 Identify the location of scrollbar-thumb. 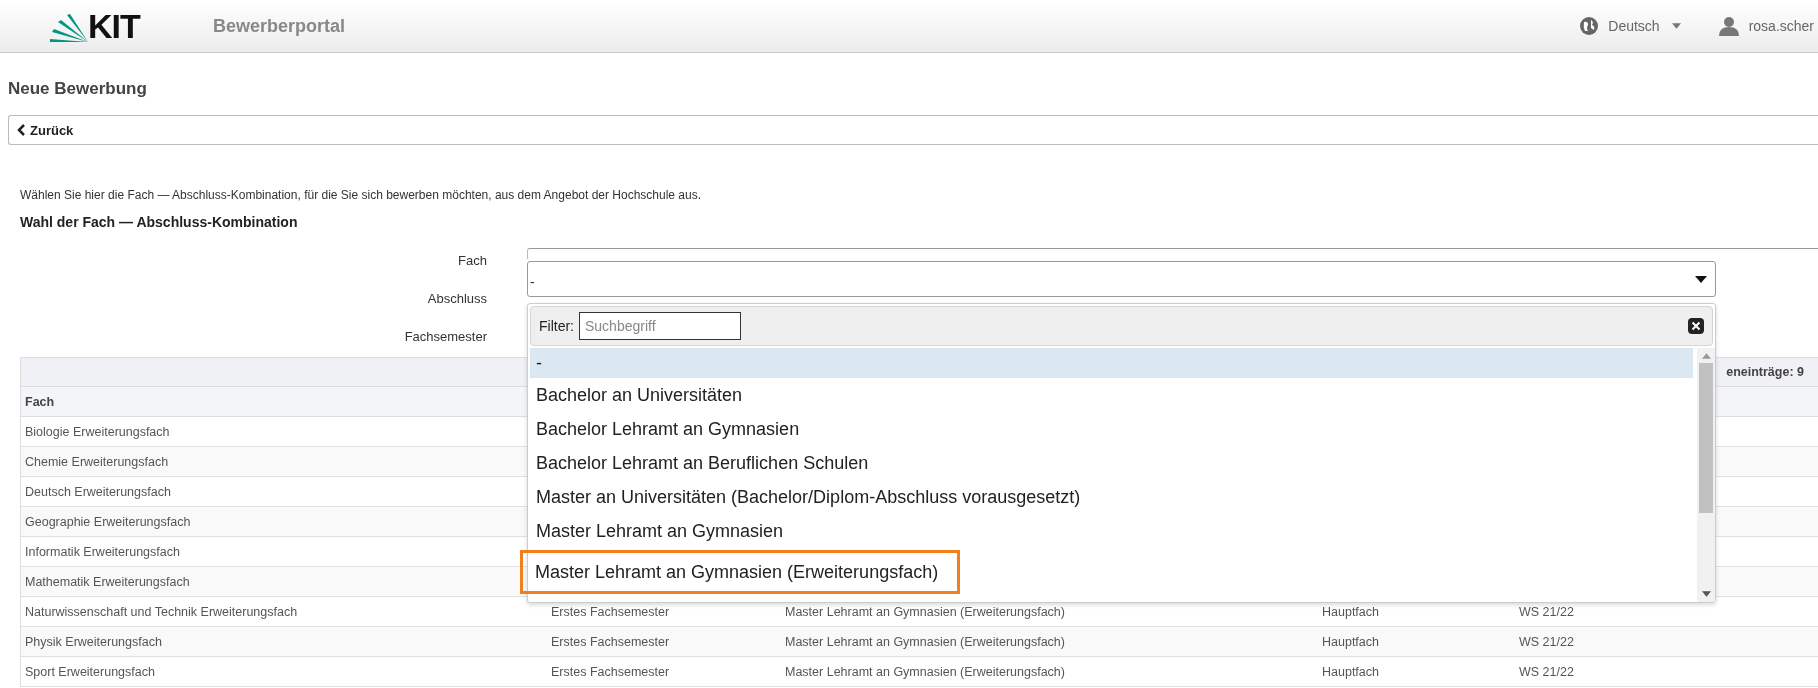
(1706, 438).